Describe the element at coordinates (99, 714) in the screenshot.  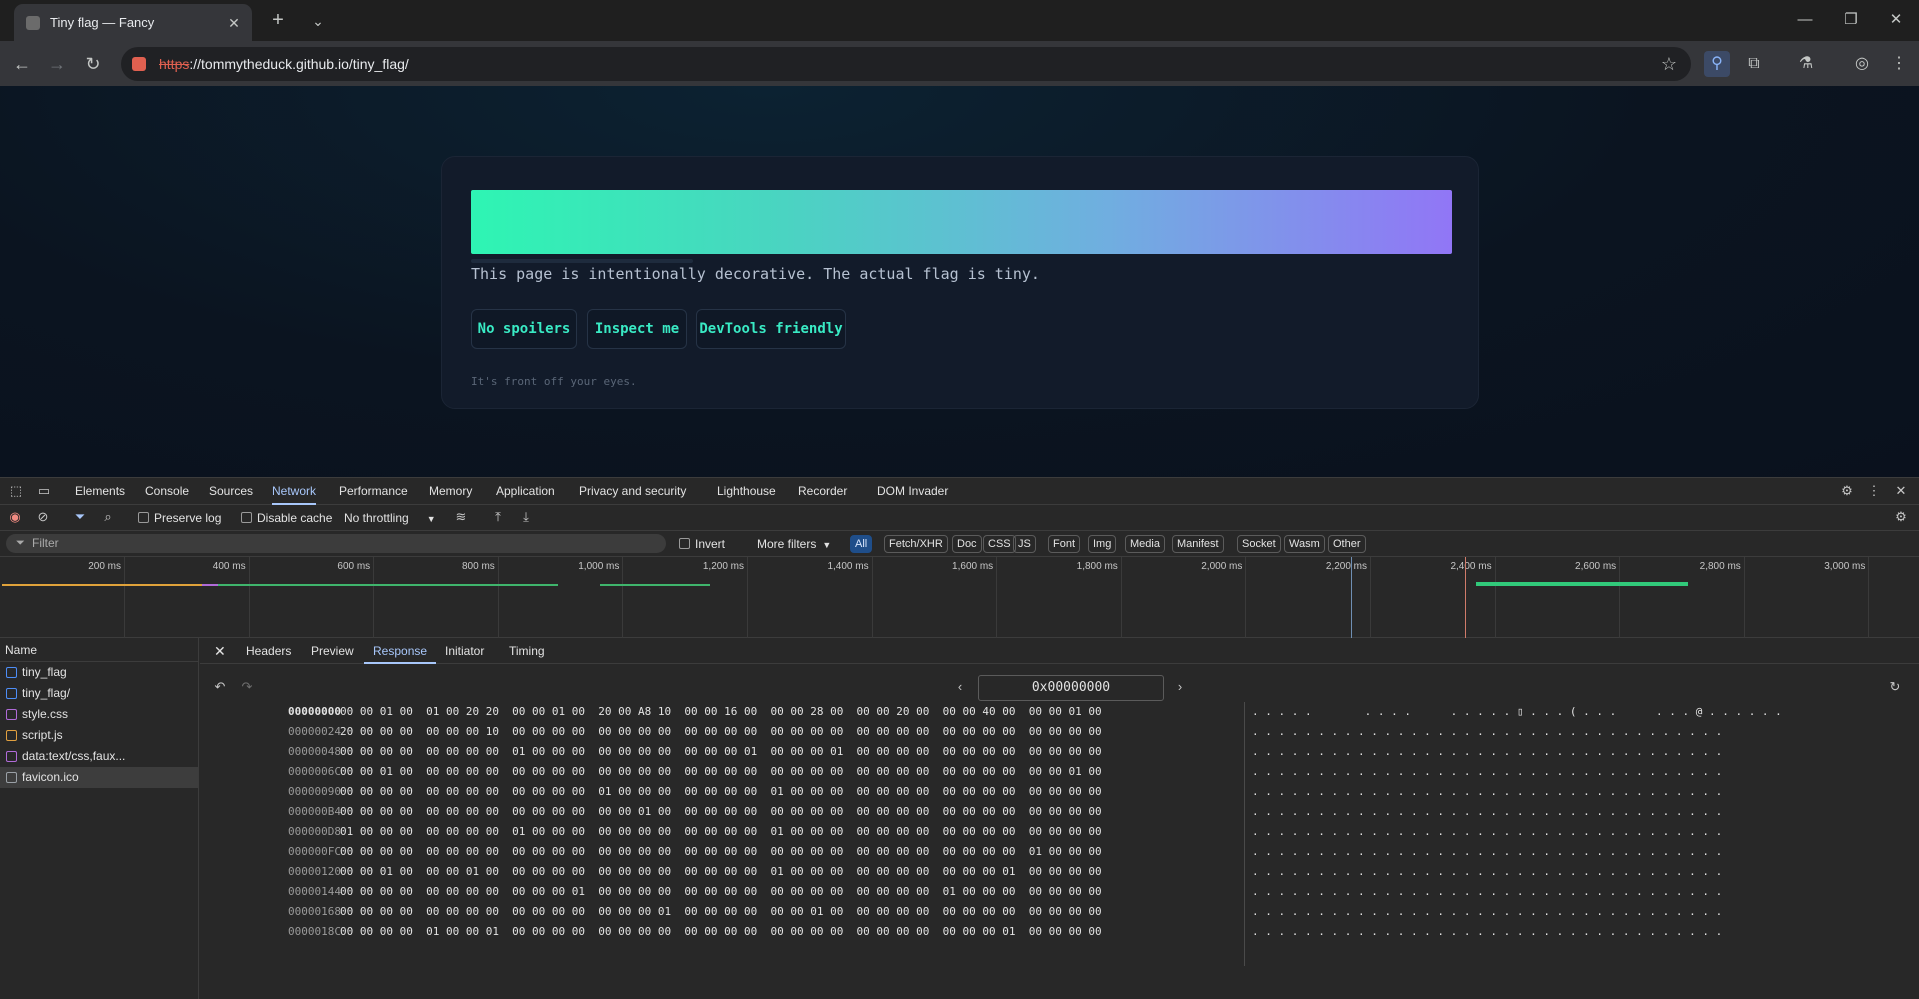
I see `request-row: style.css` at that location.